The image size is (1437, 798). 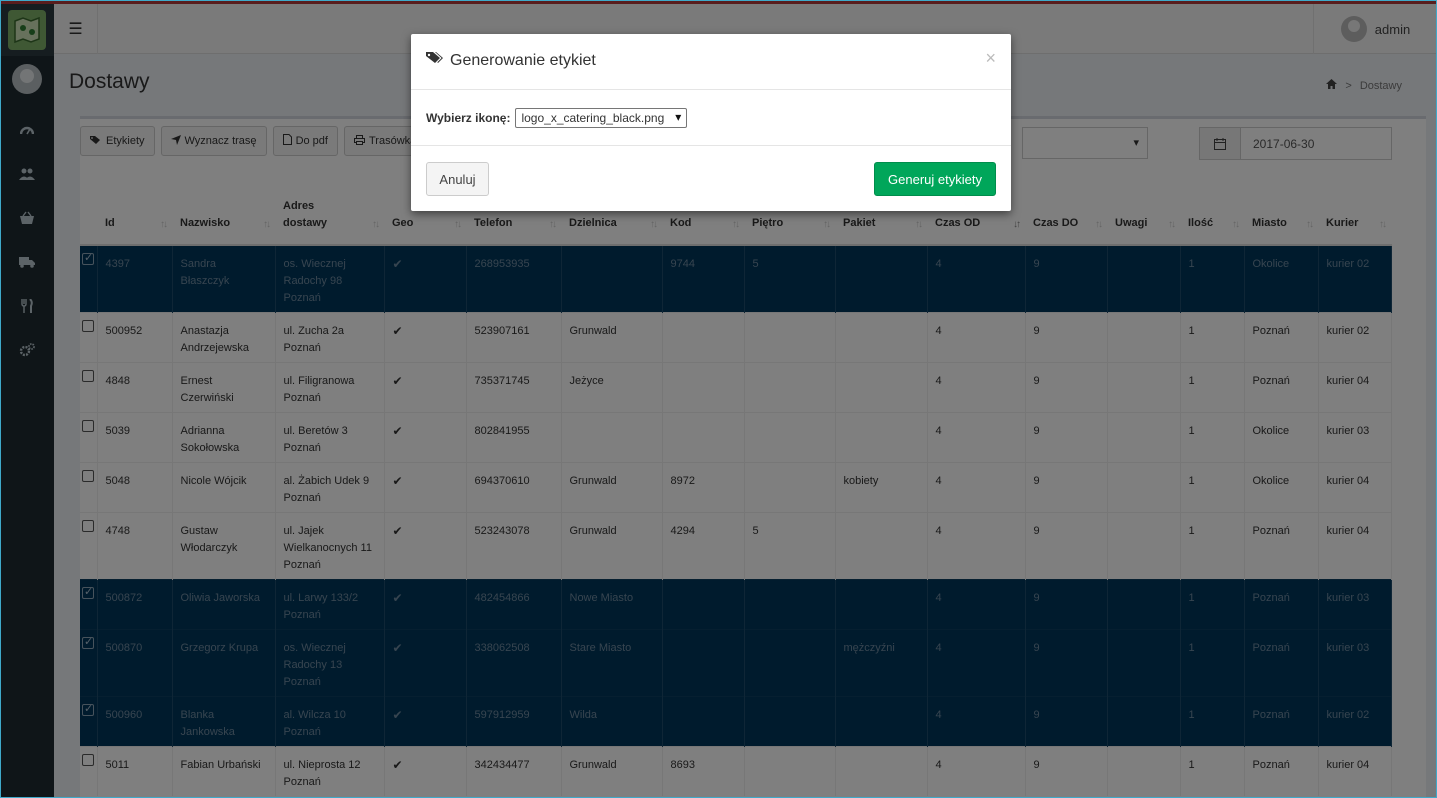 I want to click on modal-header: Generowanie etykiet ×, so click(x=711, y=62).